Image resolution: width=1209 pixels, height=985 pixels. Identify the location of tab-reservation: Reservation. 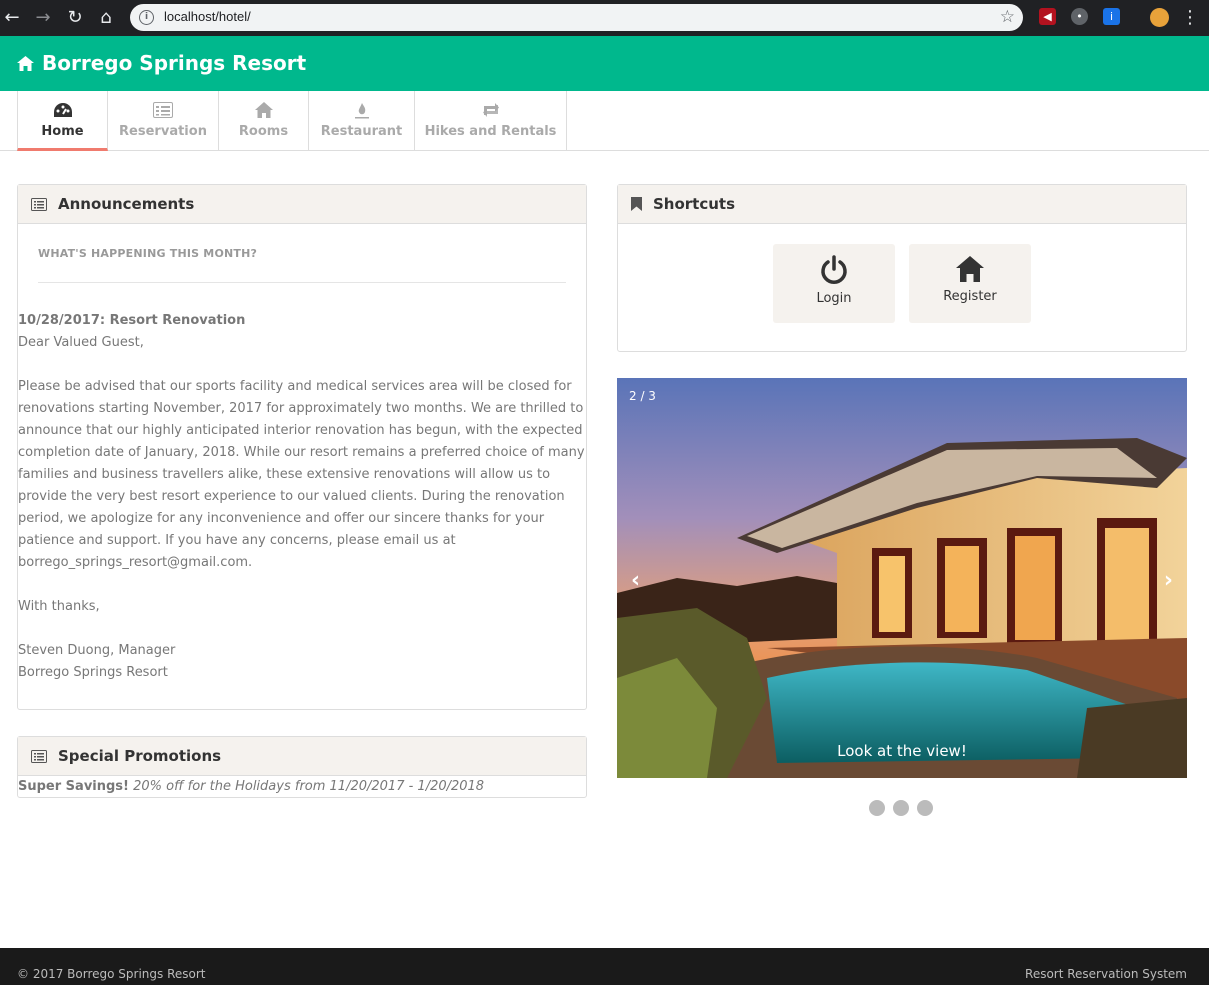
(163, 121).